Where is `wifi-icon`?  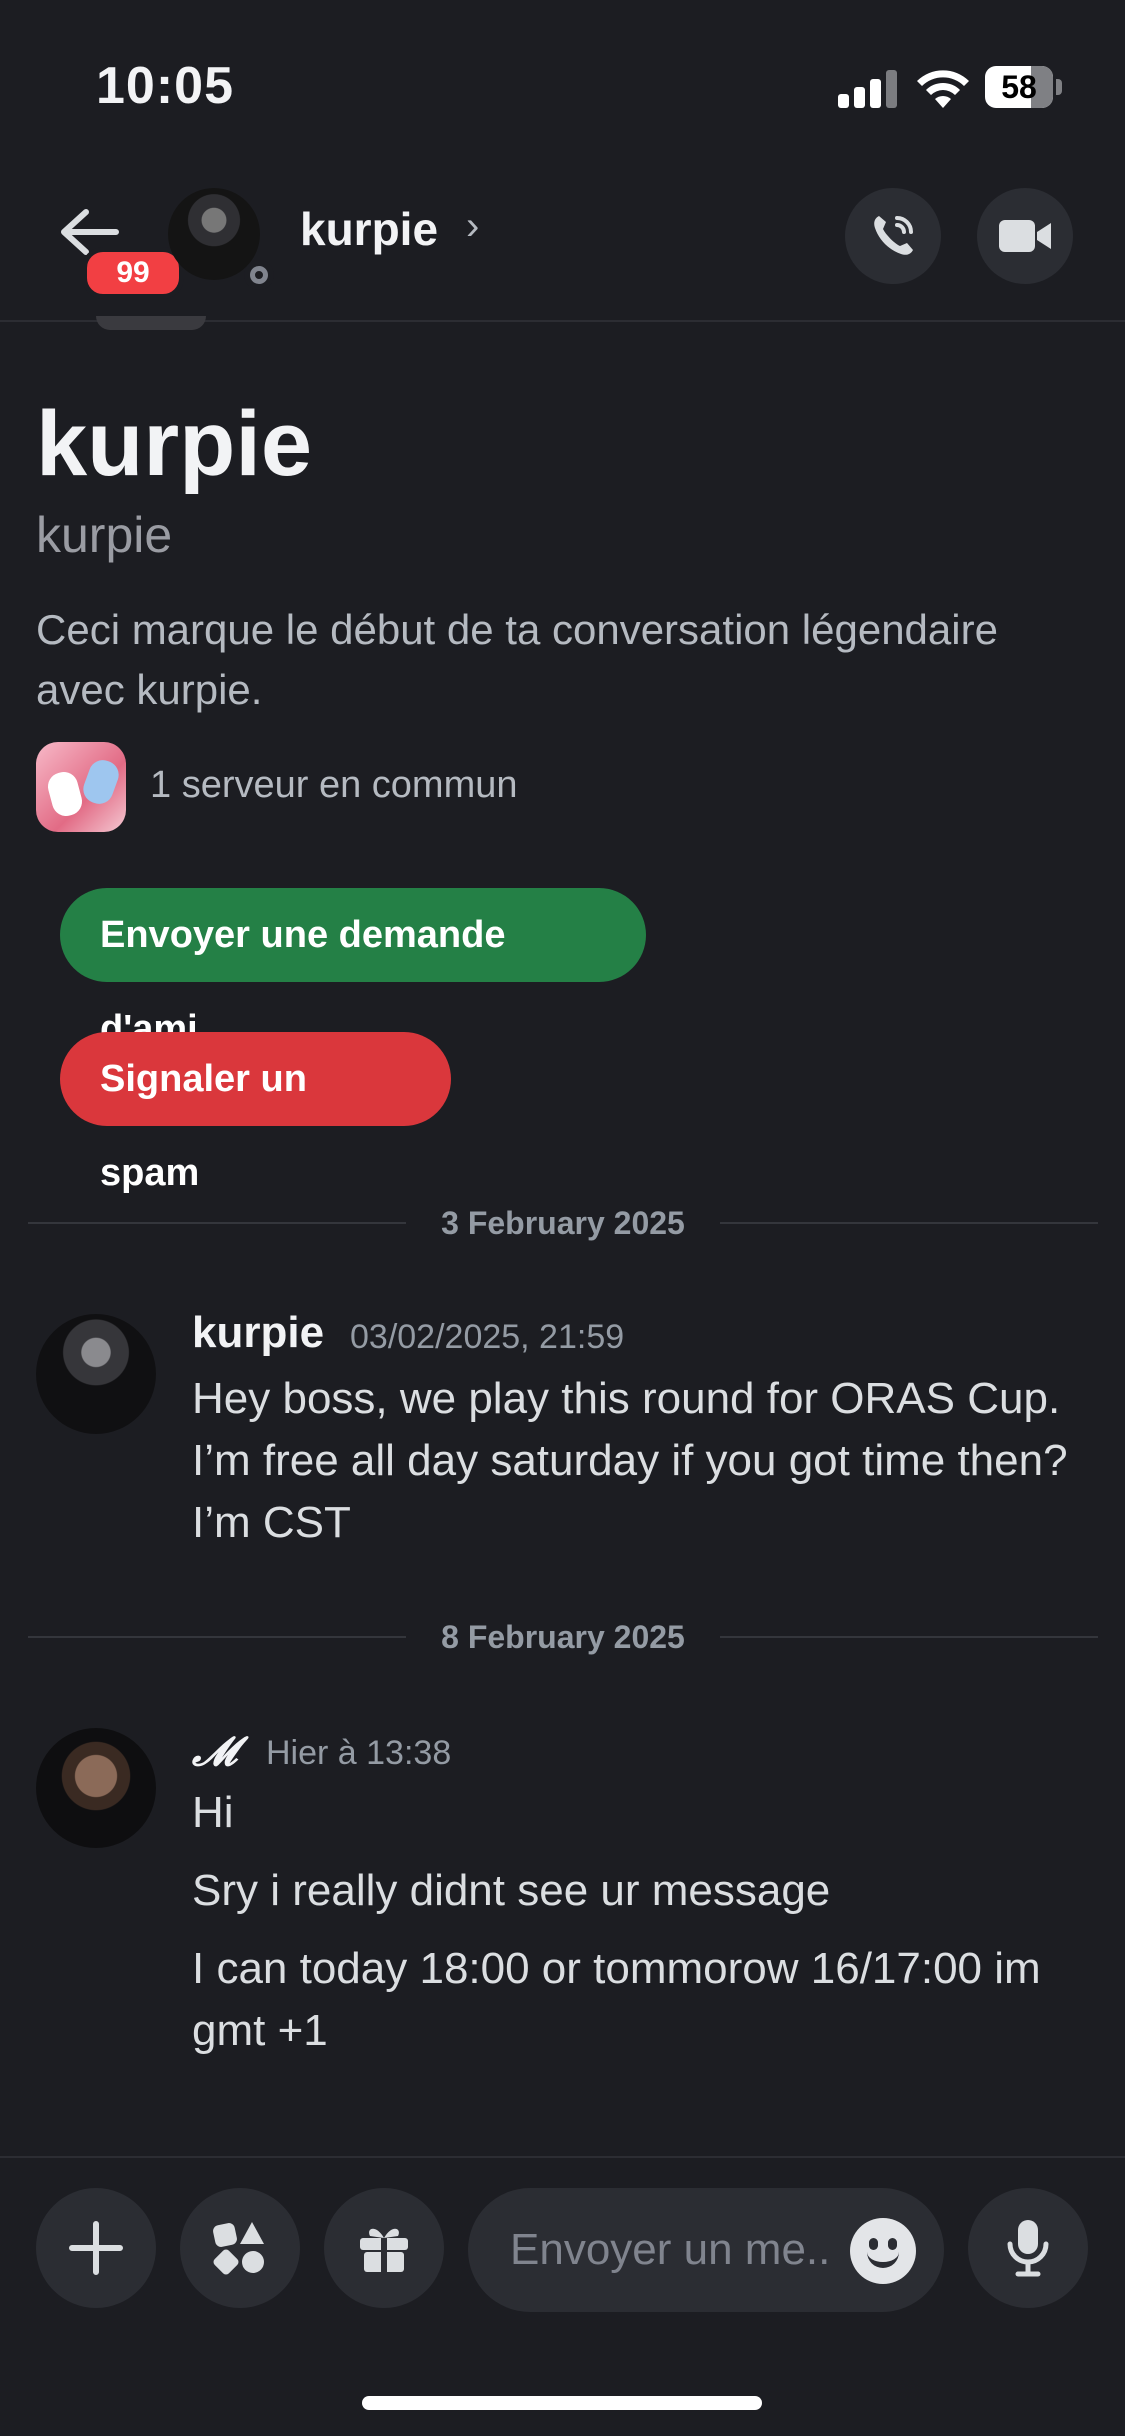 wifi-icon is located at coordinates (943, 89).